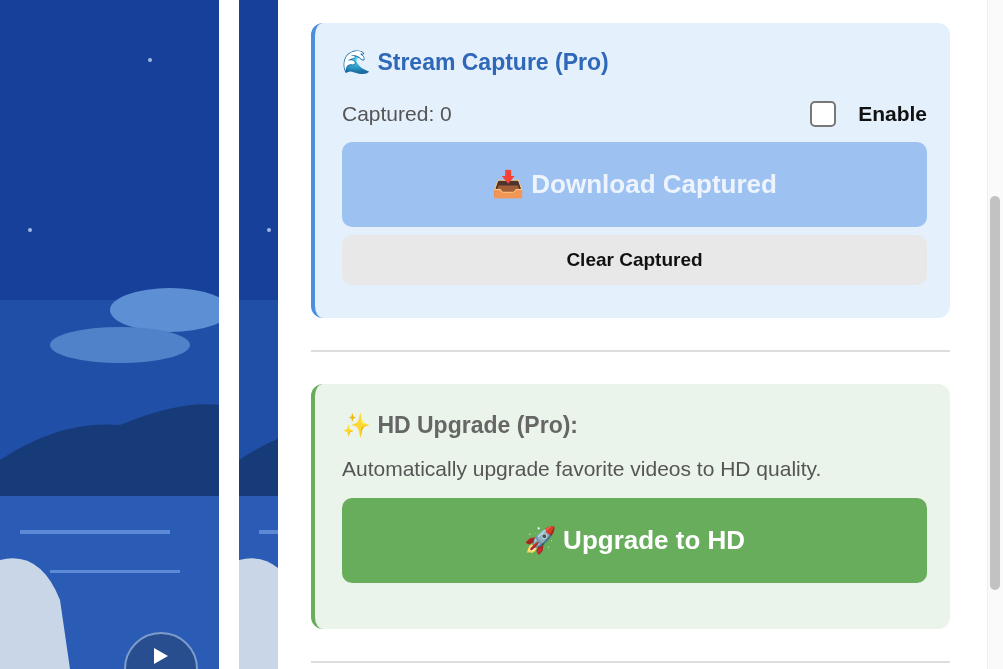  Describe the element at coordinates (634, 260) in the screenshot. I see `clear-button: Clear Captured` at that location.